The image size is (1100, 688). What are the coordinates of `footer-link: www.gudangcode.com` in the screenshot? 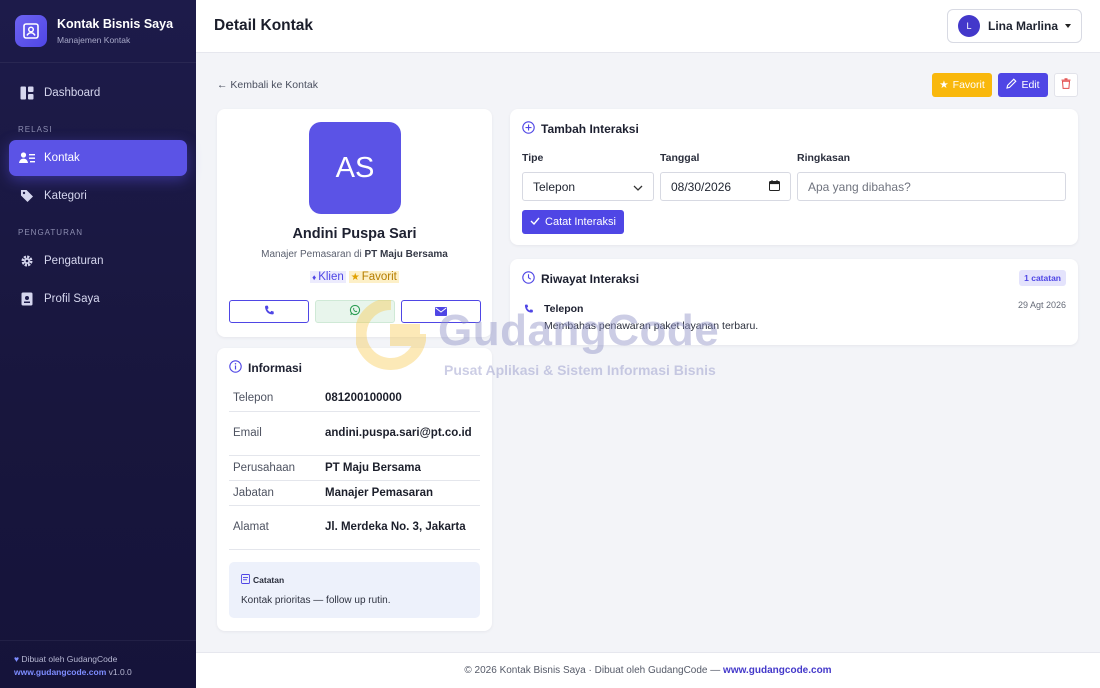 It's located at (777, 670).